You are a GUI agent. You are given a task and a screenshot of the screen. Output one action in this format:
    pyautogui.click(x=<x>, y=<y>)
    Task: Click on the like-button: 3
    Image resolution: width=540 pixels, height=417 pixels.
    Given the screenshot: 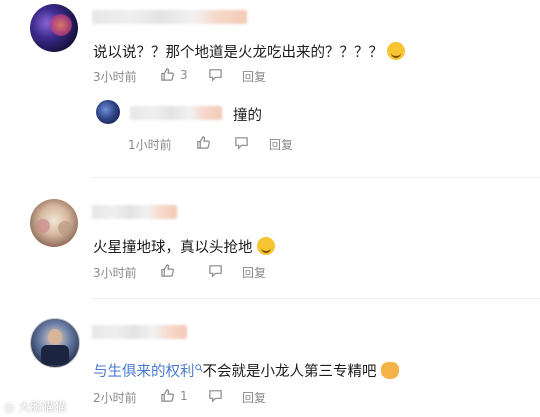 What is the action you would take?
    pyautogui.click(x=174, y=74)
    